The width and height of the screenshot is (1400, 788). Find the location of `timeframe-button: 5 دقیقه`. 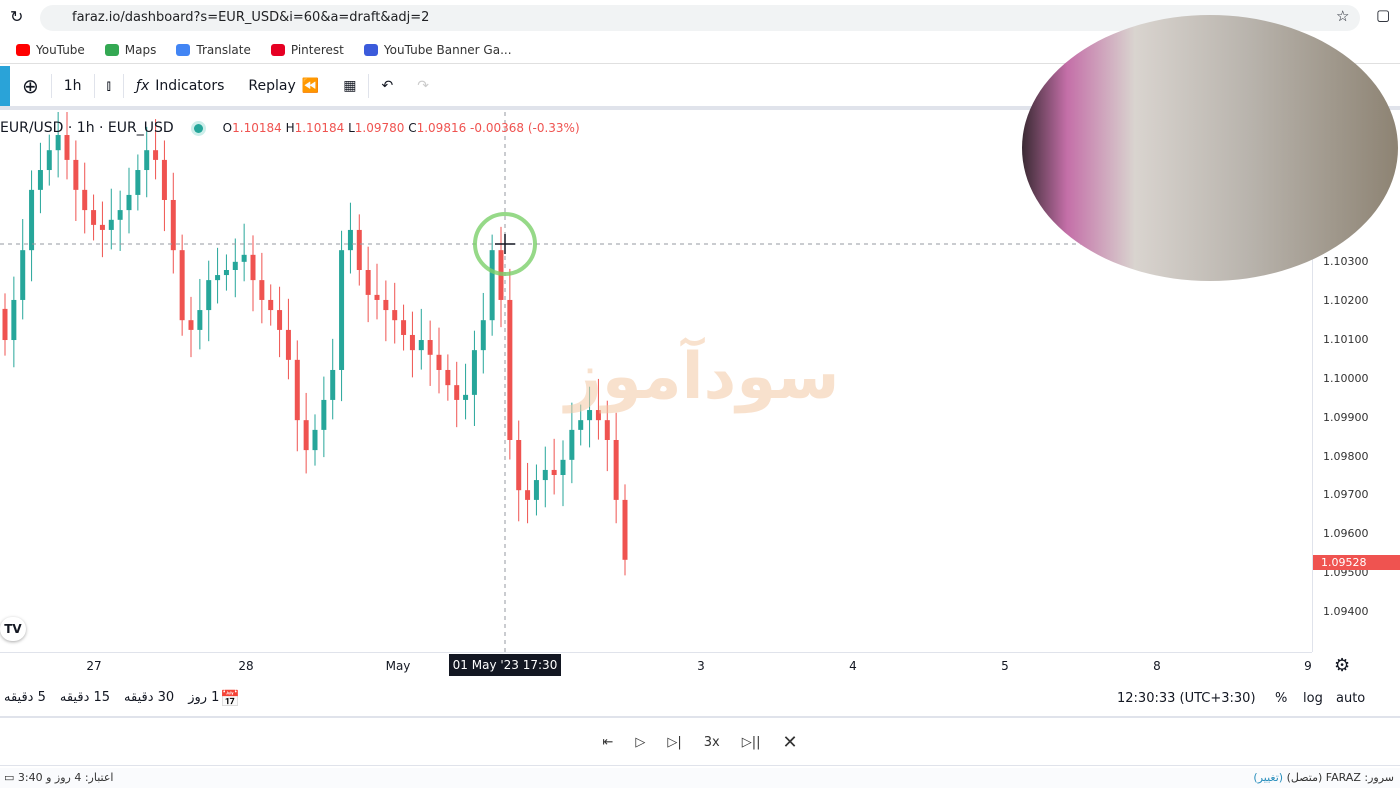

timeframe-button: 5 دقیقه is located at coordinates (25, 697).